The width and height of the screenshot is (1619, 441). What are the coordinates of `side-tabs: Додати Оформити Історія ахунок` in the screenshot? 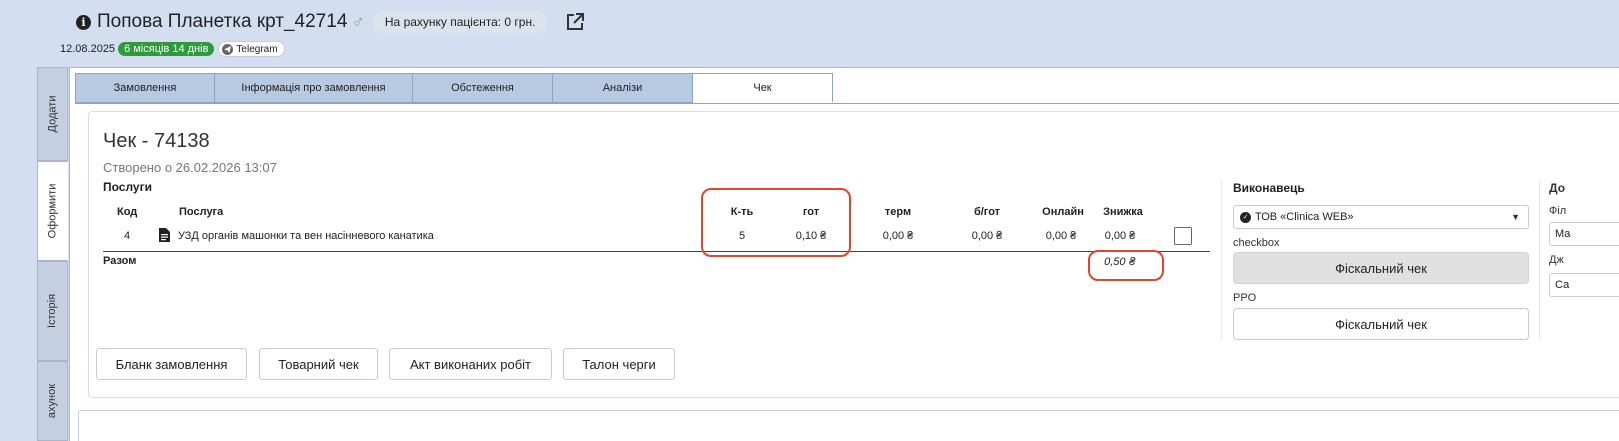 It's located at (52, 254).